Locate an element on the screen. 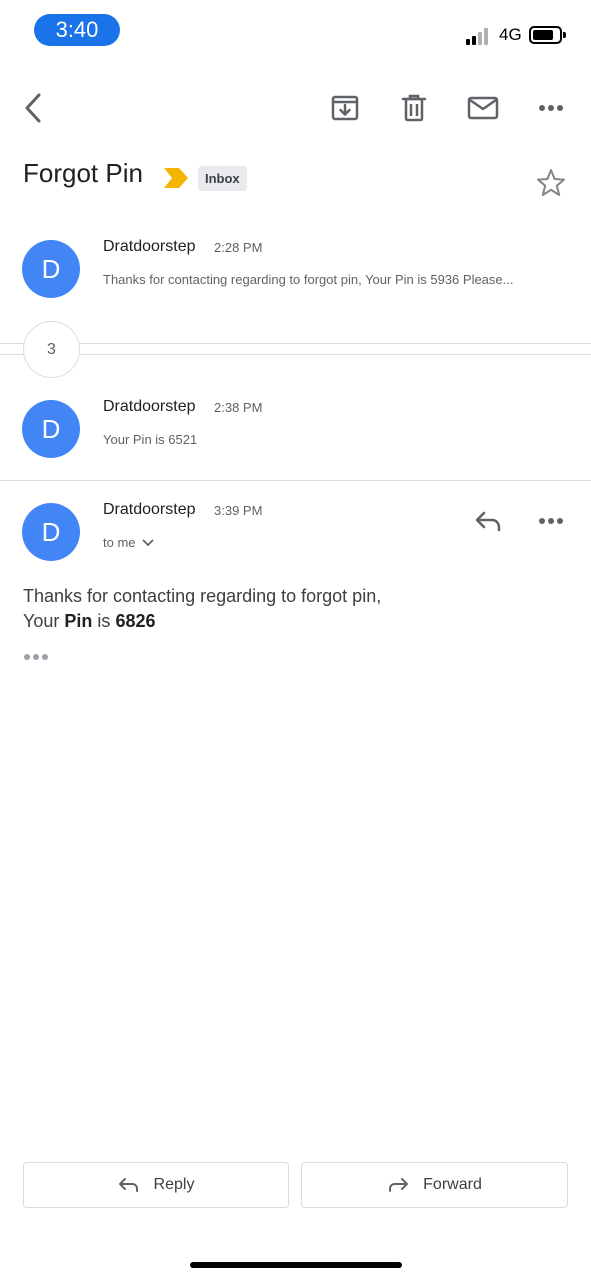  delete-button is located at coordinates (414, 108).